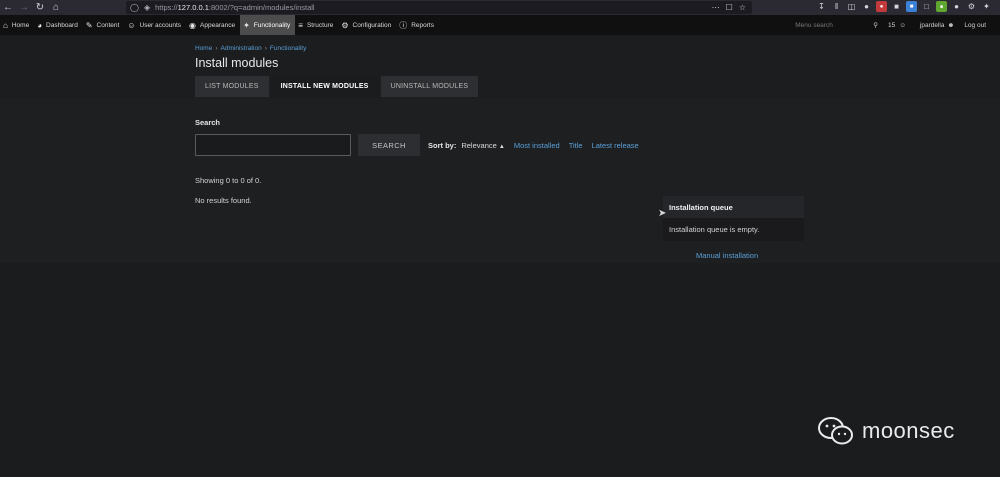 This screenshot has width=1000, height=477. I want to click on breadcrumb: Home › Administration › Functionality, so click(250, 48).